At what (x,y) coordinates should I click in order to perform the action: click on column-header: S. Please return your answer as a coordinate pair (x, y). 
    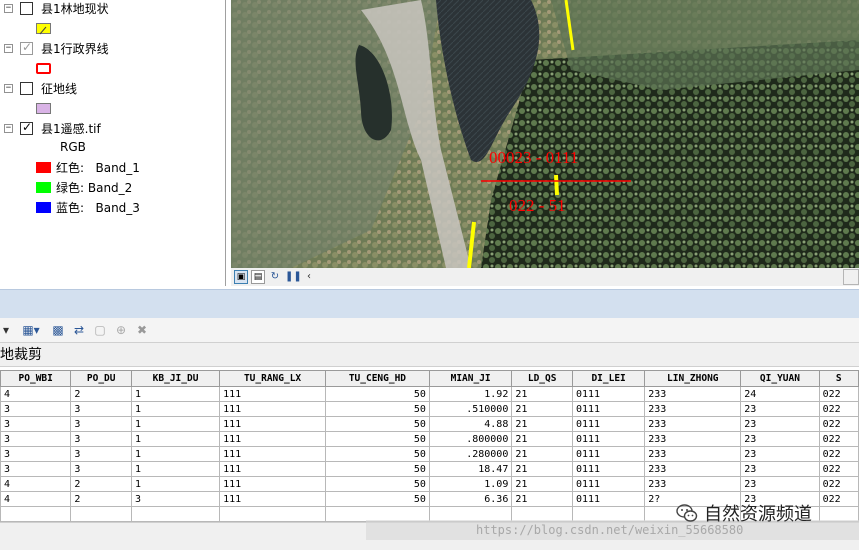
    Looking at the image, I should click on (838, 378).